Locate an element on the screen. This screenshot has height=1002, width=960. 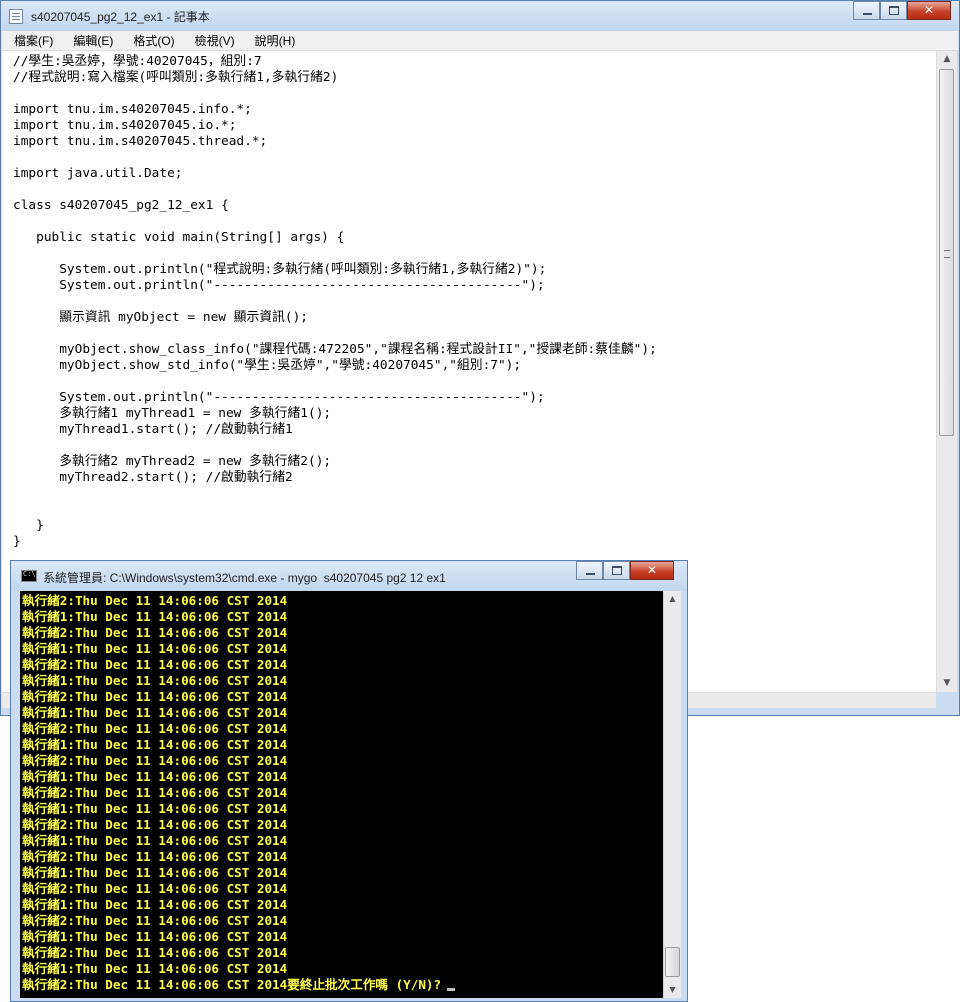
scroll-thumb is located at coordinates (946, 252).